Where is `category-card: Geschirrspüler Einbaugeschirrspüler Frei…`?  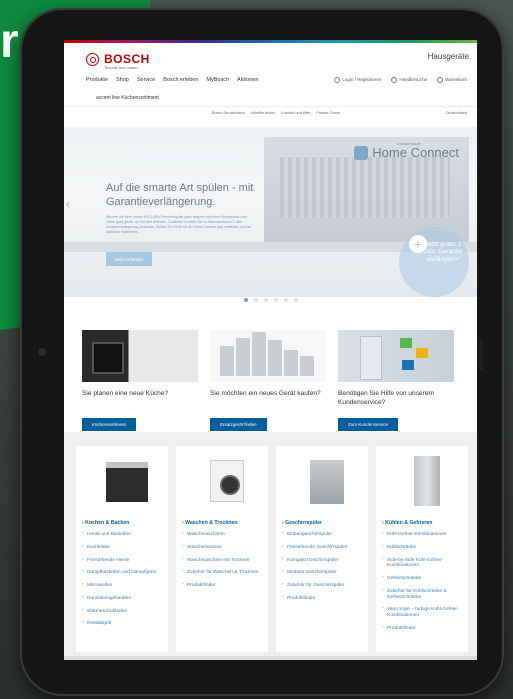 category-card: Geschirrspüler Einbaugeschirrspüler Frei… is located at coordinates (322, 549).